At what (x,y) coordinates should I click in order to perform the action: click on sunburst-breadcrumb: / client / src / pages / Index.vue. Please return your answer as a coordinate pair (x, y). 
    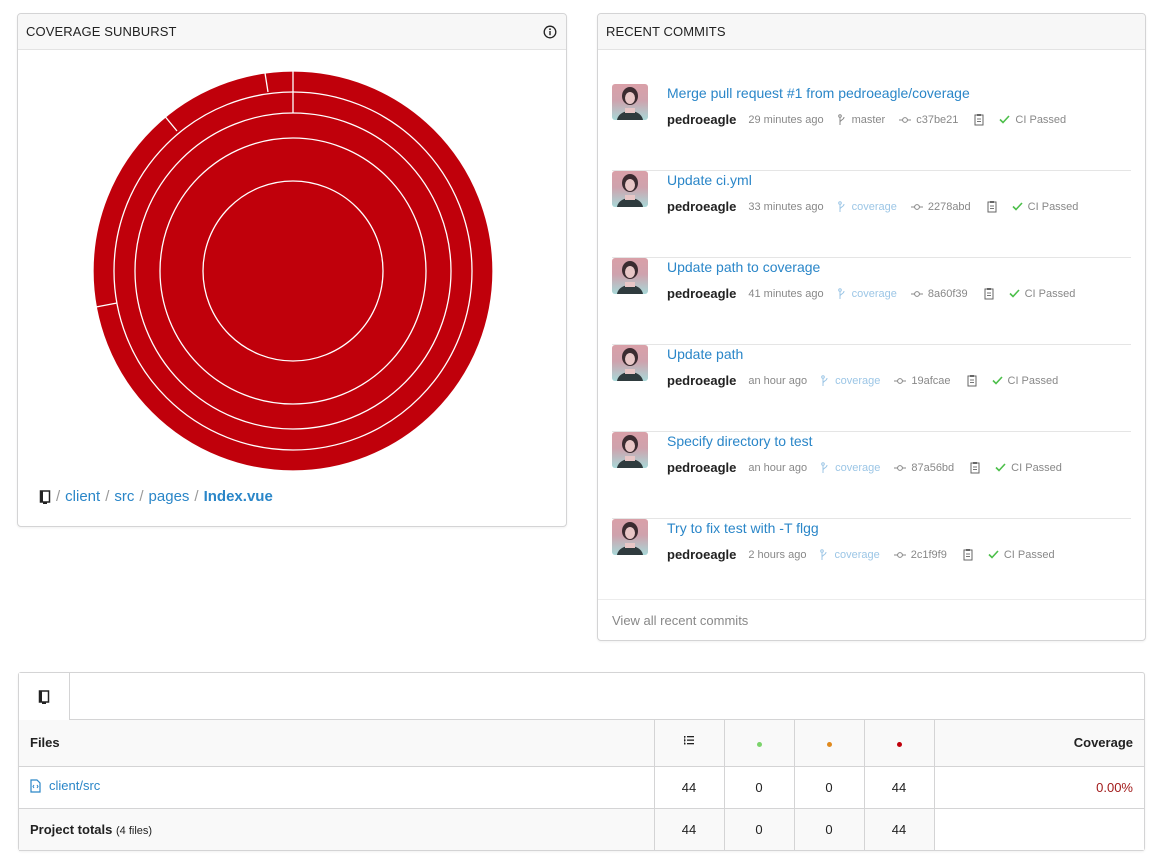
    Looking at the image, I should click on (156, 496).